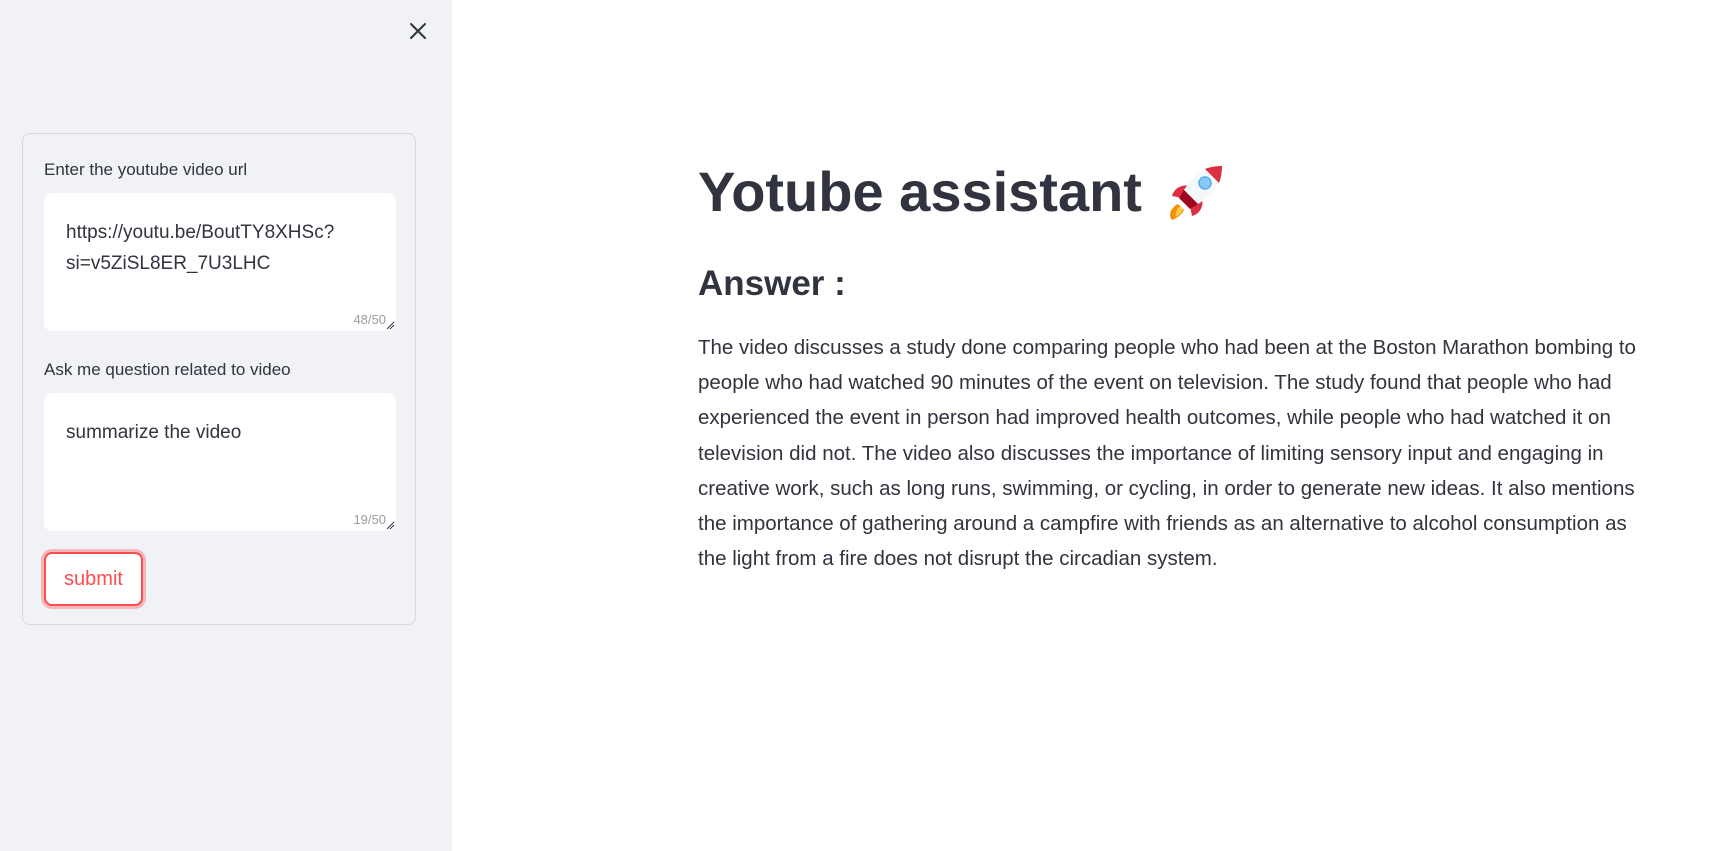 This screenshot has width=1733, height=851. Describe the element at coordinates (772, 283) in the screenshot. I see `answer-heading: Answer :` at that location.